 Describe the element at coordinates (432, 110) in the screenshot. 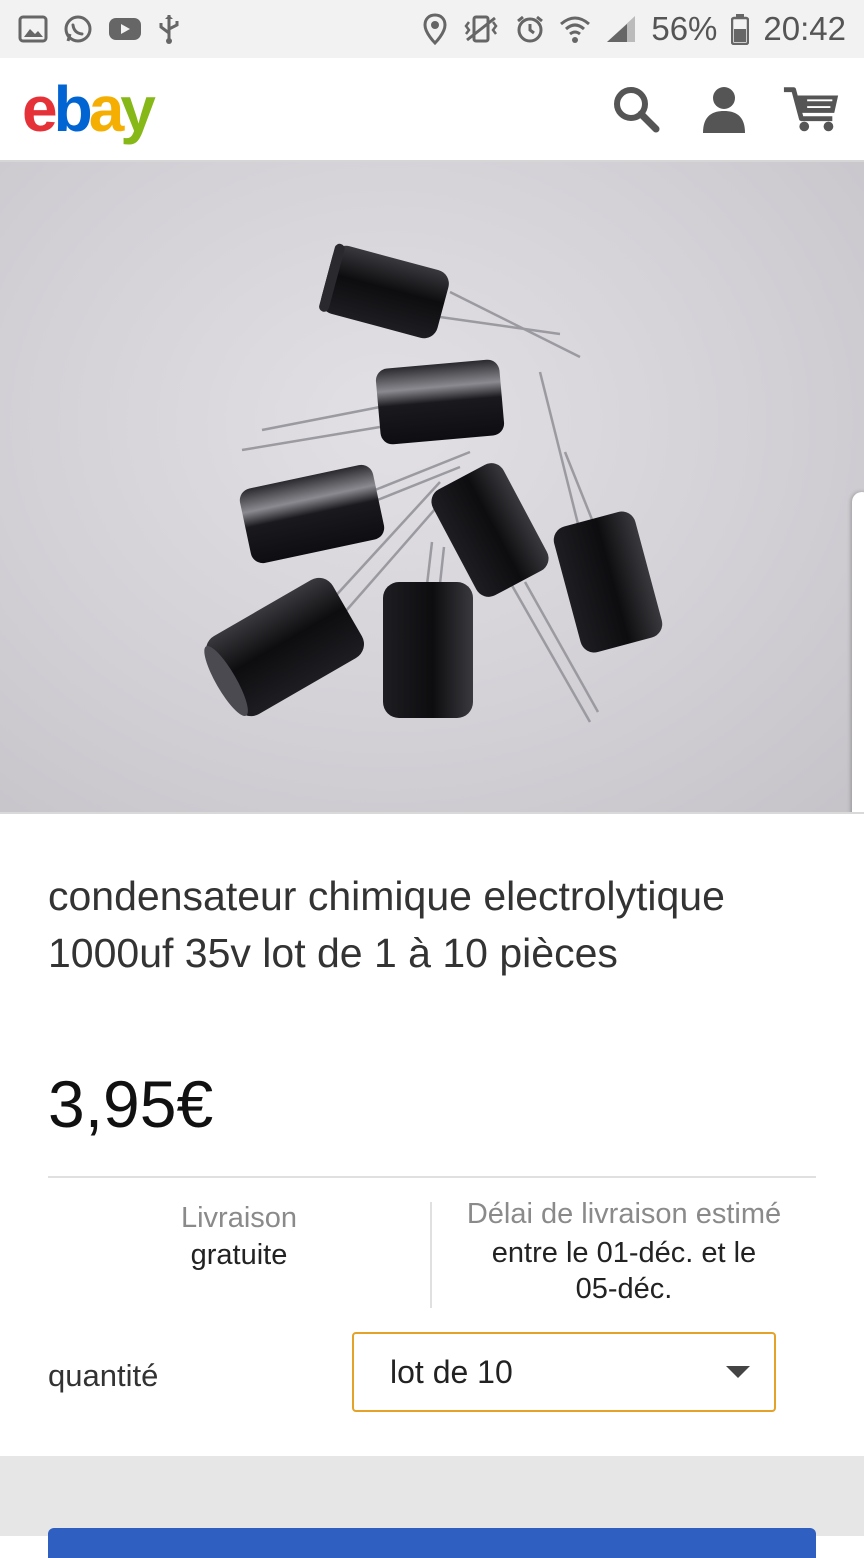

I see `app-header: e b a y` at that location.